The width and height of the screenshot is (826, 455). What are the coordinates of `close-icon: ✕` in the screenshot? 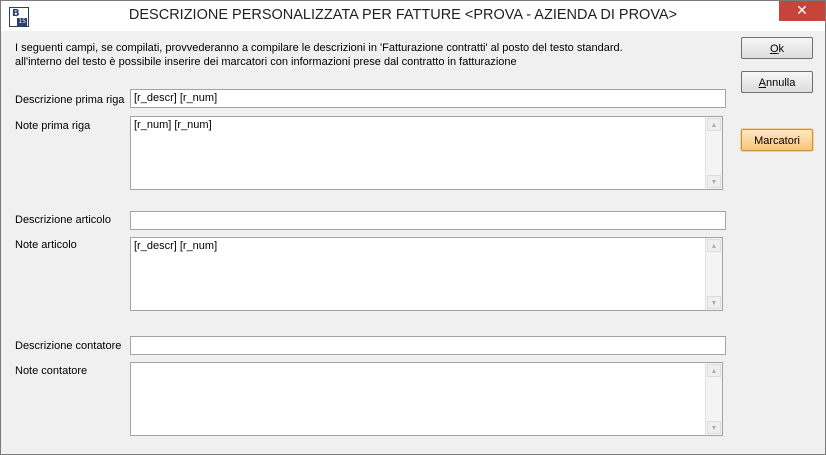 It's located at (802, 11).